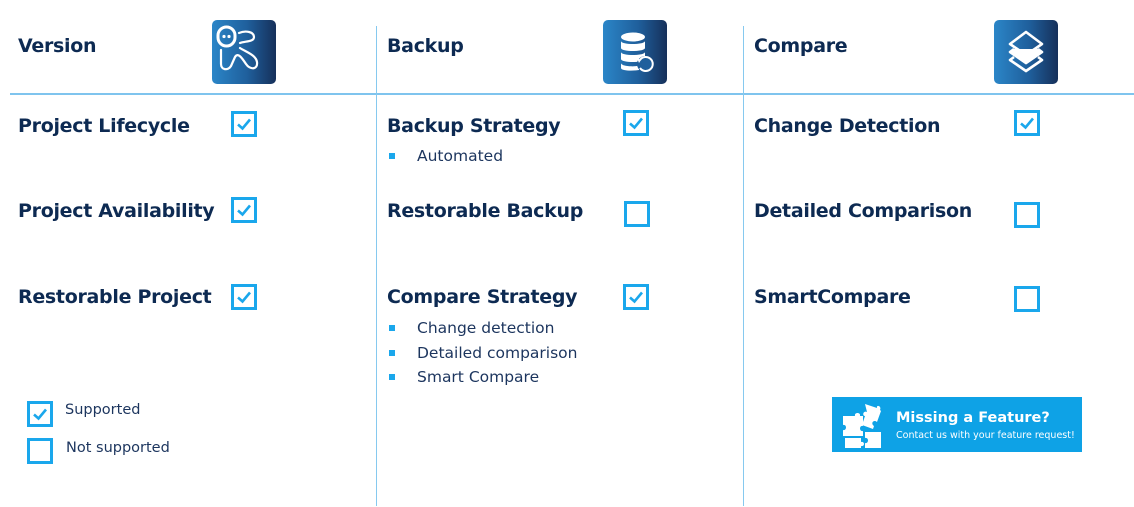  I want to click on column-title-backup: Backup, so click(425, 46).